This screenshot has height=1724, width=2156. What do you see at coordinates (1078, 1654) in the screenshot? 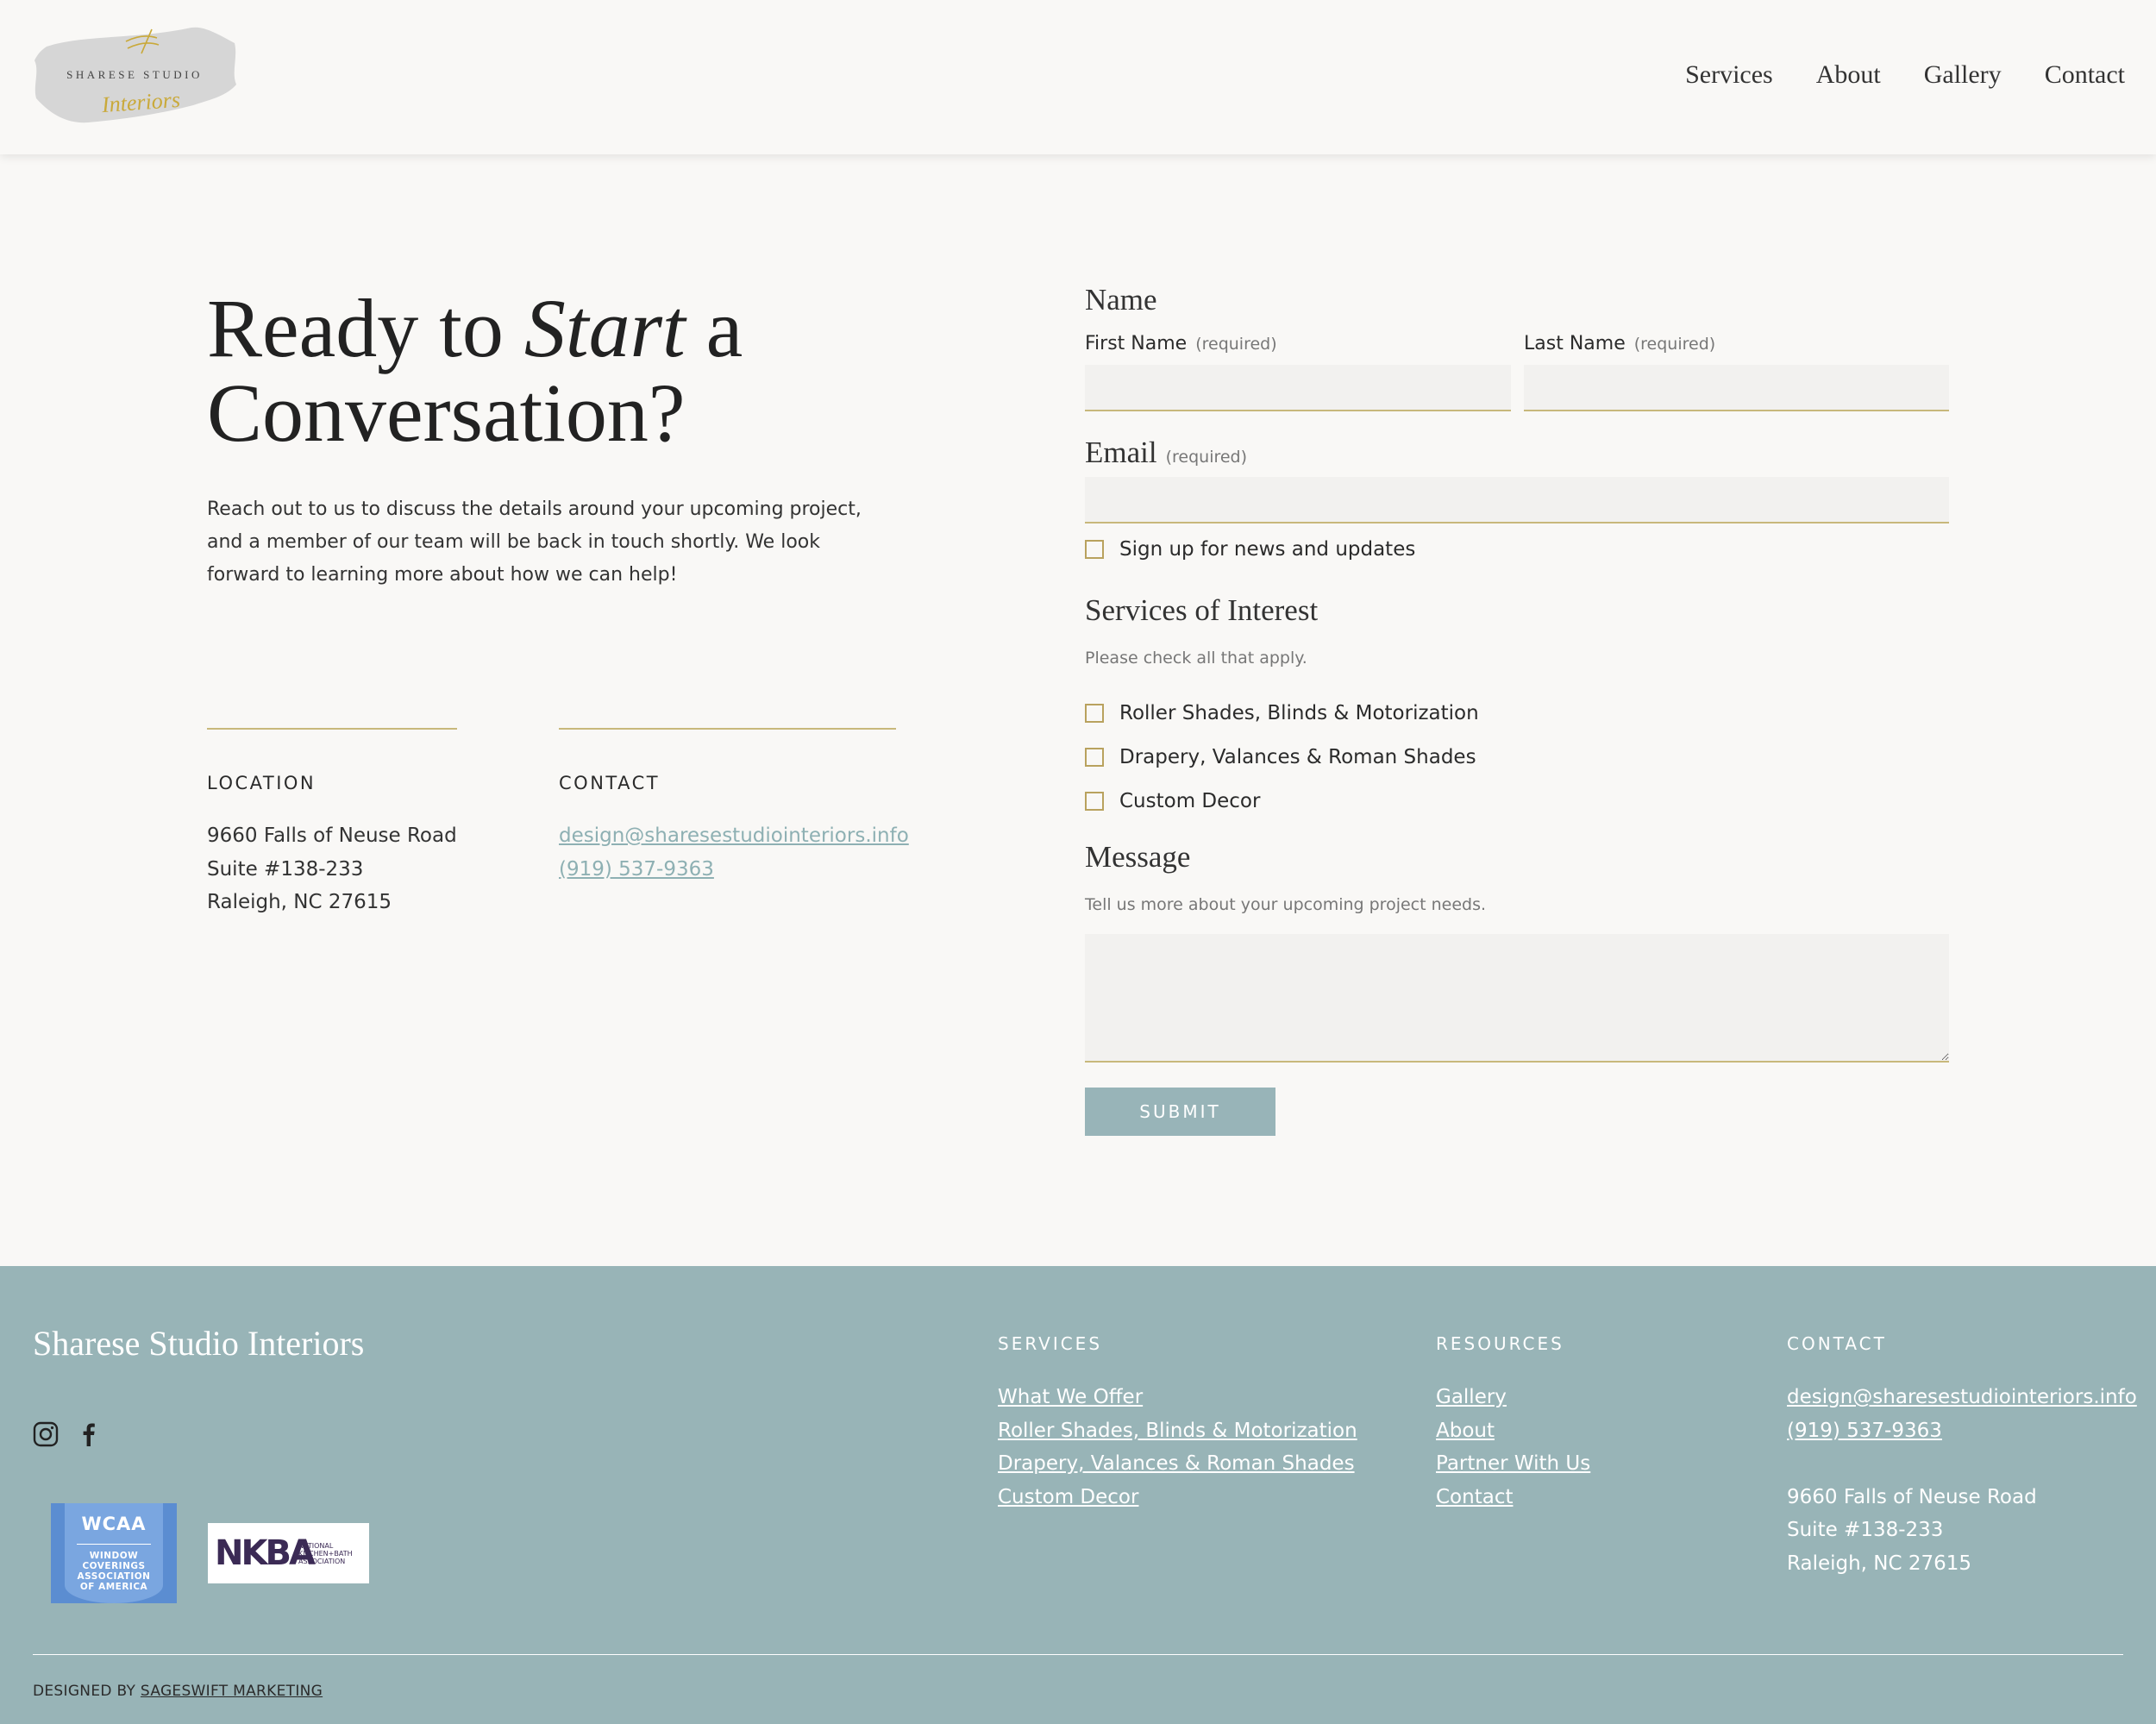
I see `footer-divider` at bounding box center [1078, 1654].